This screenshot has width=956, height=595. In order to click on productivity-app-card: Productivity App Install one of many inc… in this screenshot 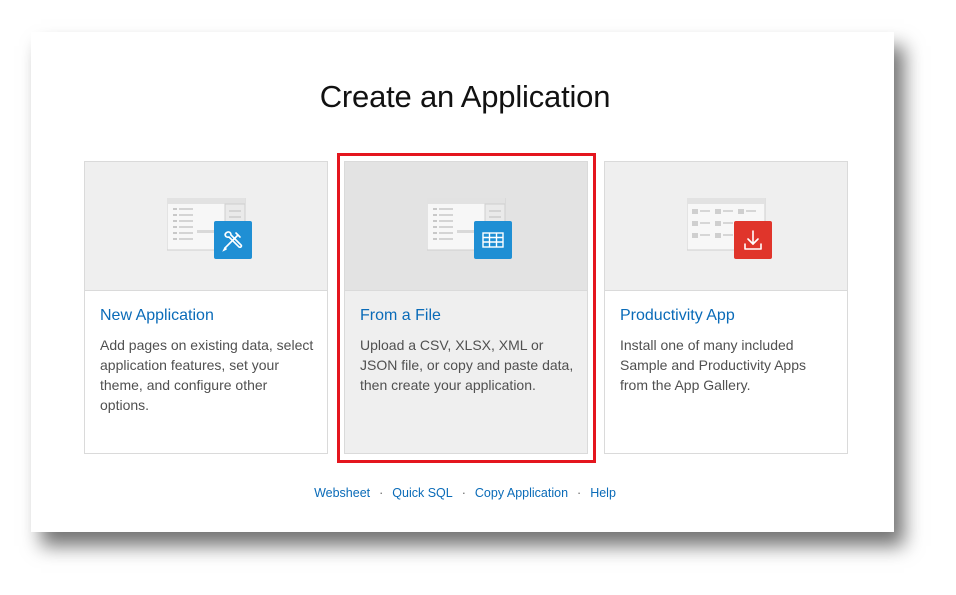, I will do `click(726, 307)`.